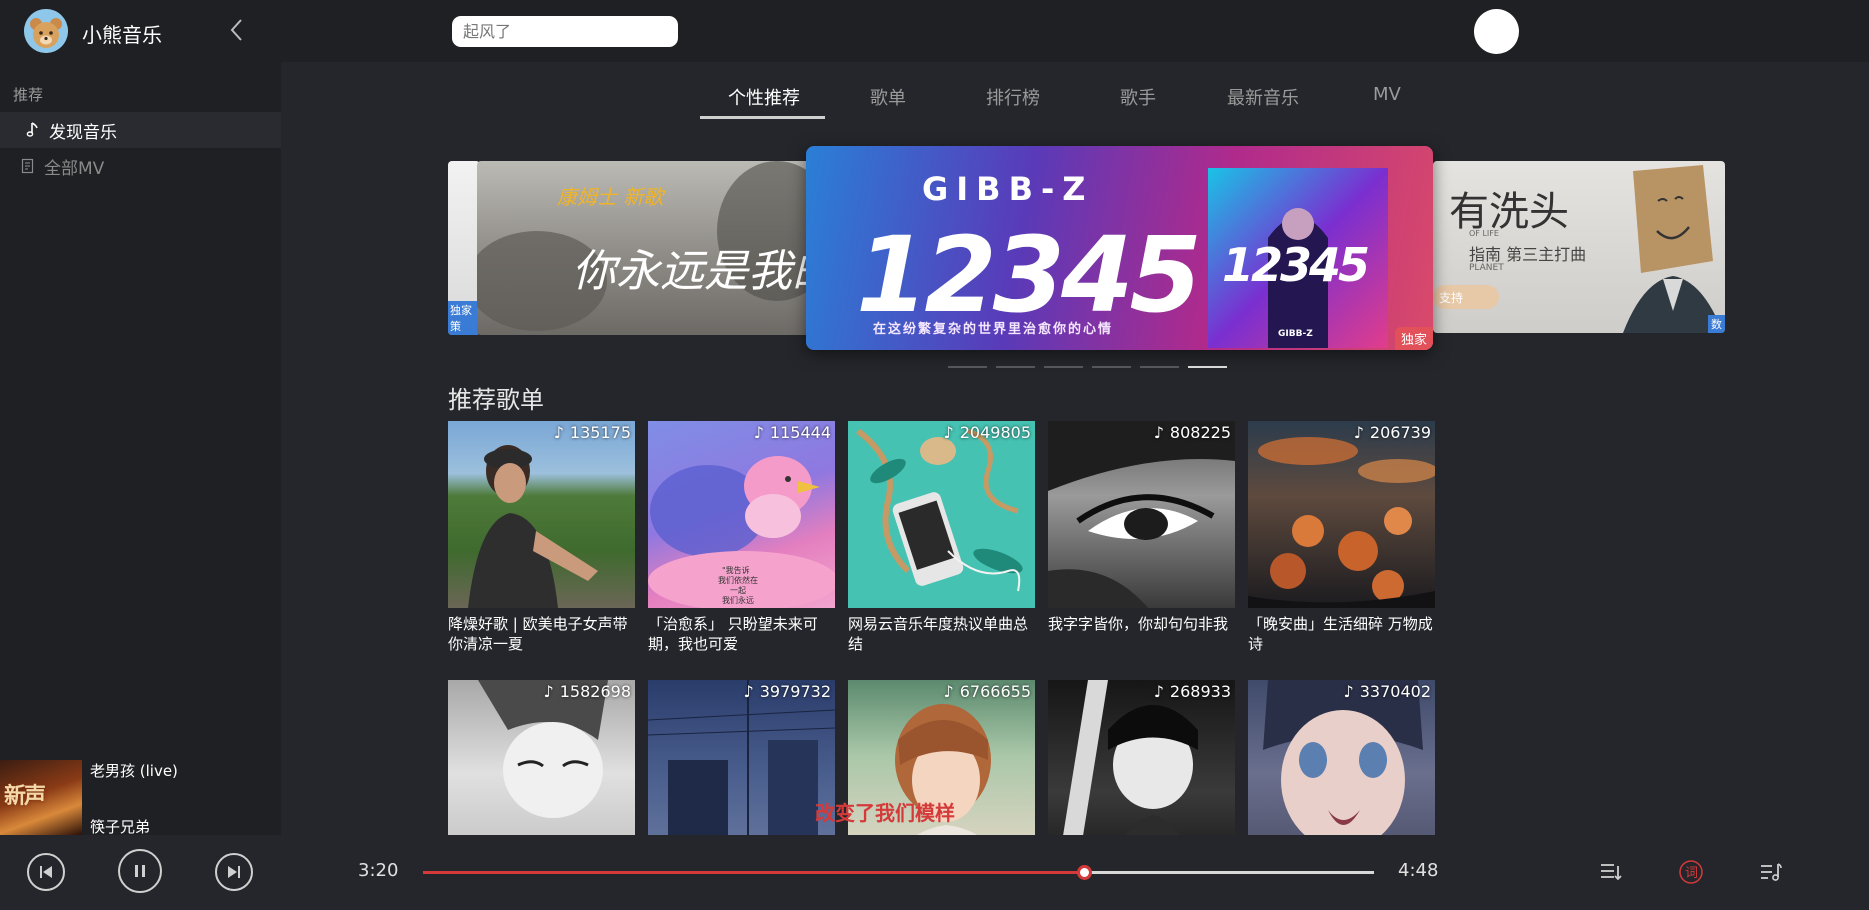 This screenshot has width=1869, height=910. I want to click on tab-new-music: 最新音乐, so click(1263, 97).